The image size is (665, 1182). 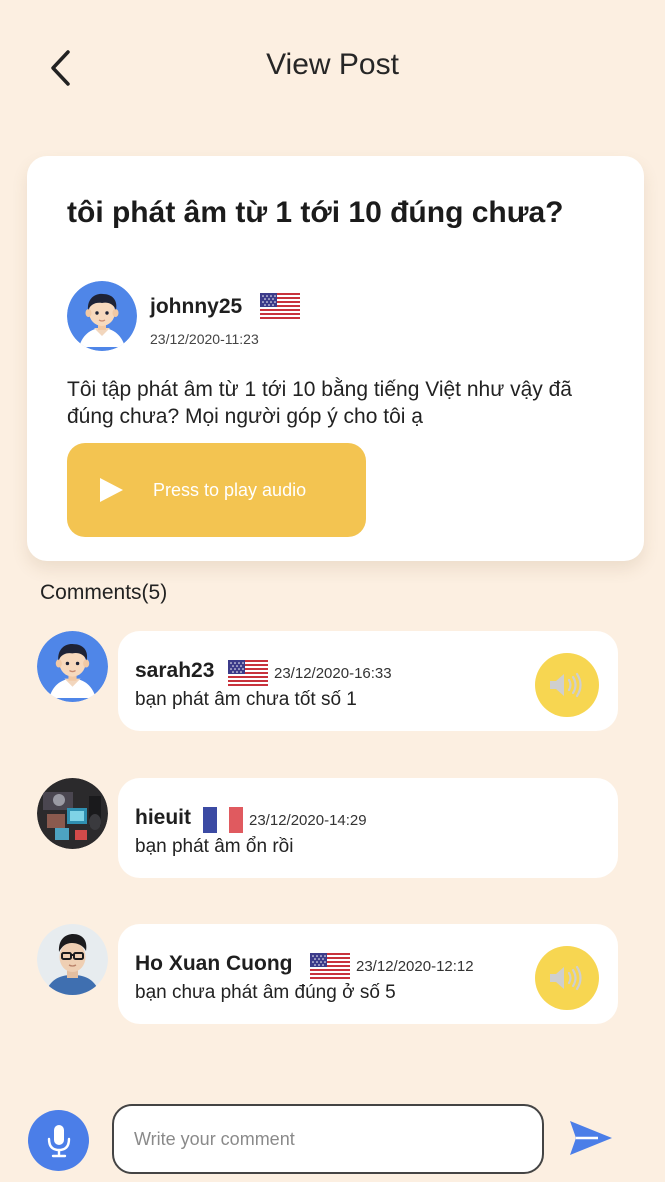 I want to click on record-audio-button, so click(x=58, y=1140).